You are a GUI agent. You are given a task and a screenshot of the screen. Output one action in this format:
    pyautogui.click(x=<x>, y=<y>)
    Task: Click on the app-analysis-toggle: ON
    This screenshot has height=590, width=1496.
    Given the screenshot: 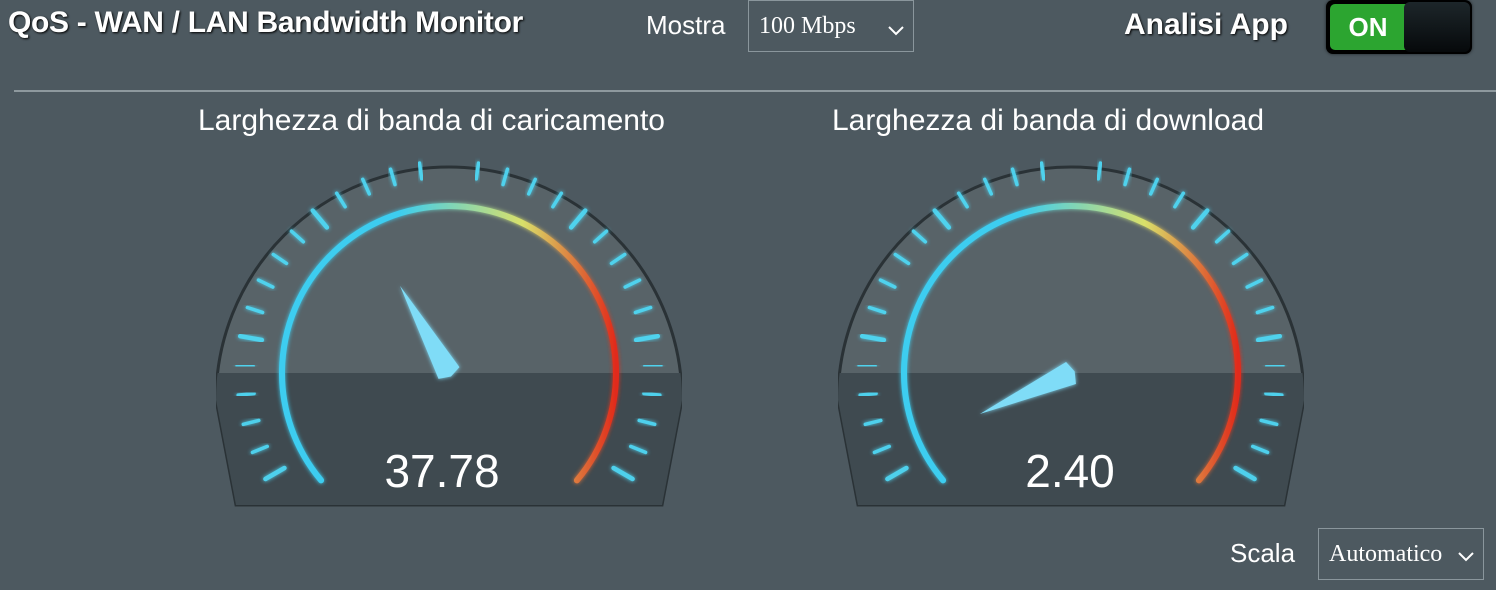 What is the action you would take?
    pyautogui.click(x=1399, y=27)
    